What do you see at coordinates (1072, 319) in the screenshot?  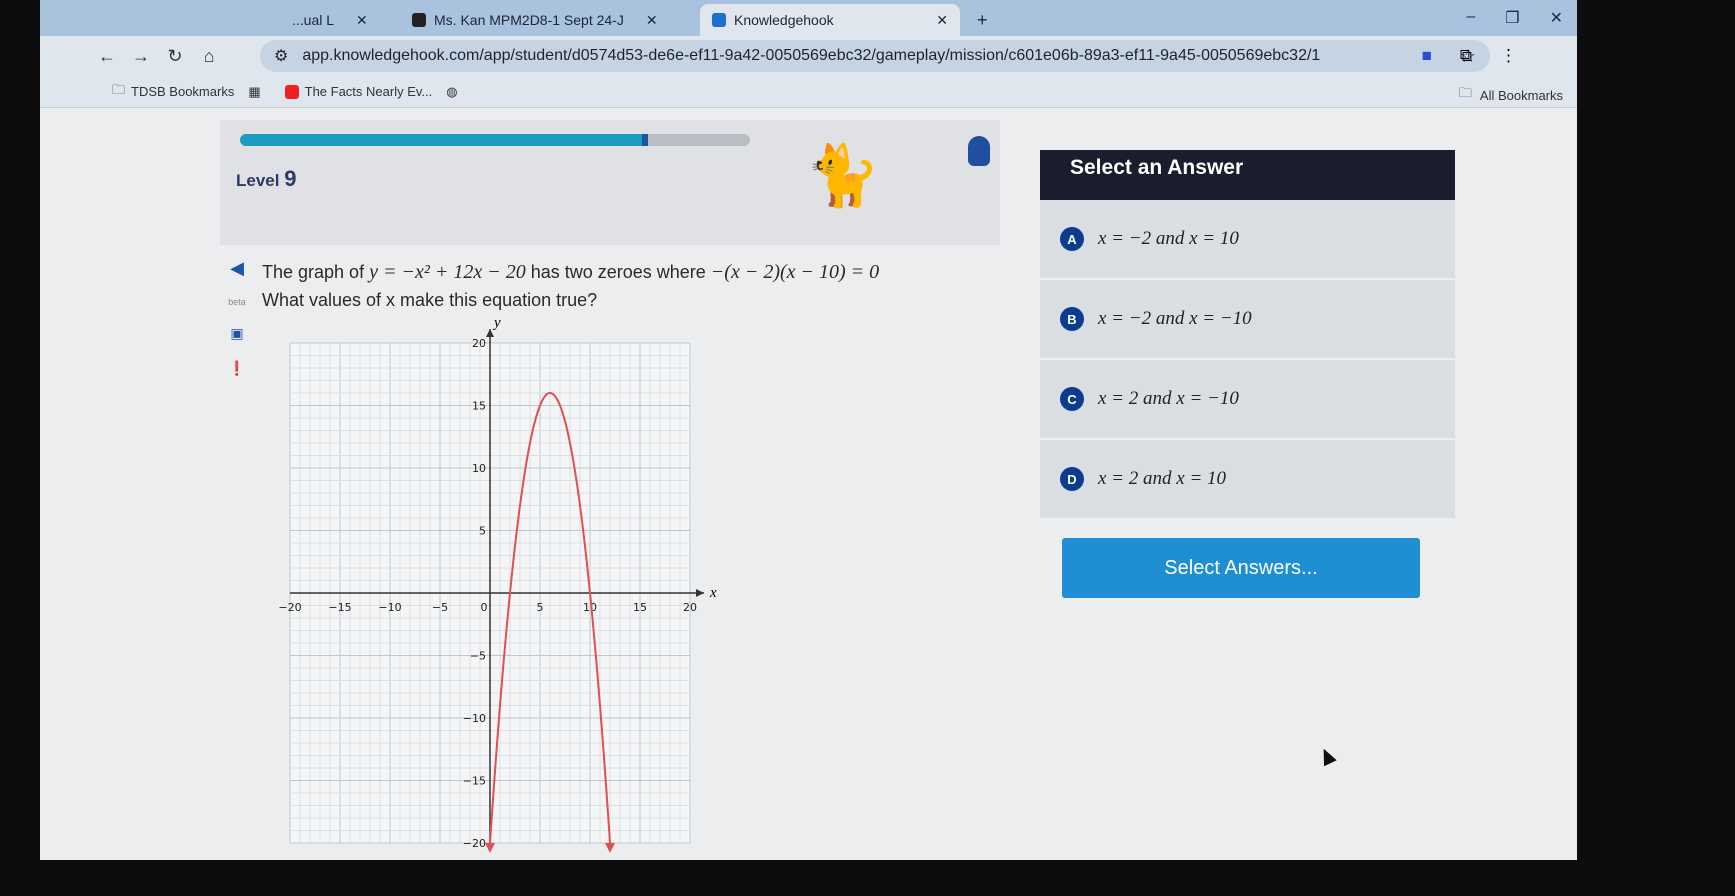 I see `option-letter: B` at bounding box center [1072, 319].